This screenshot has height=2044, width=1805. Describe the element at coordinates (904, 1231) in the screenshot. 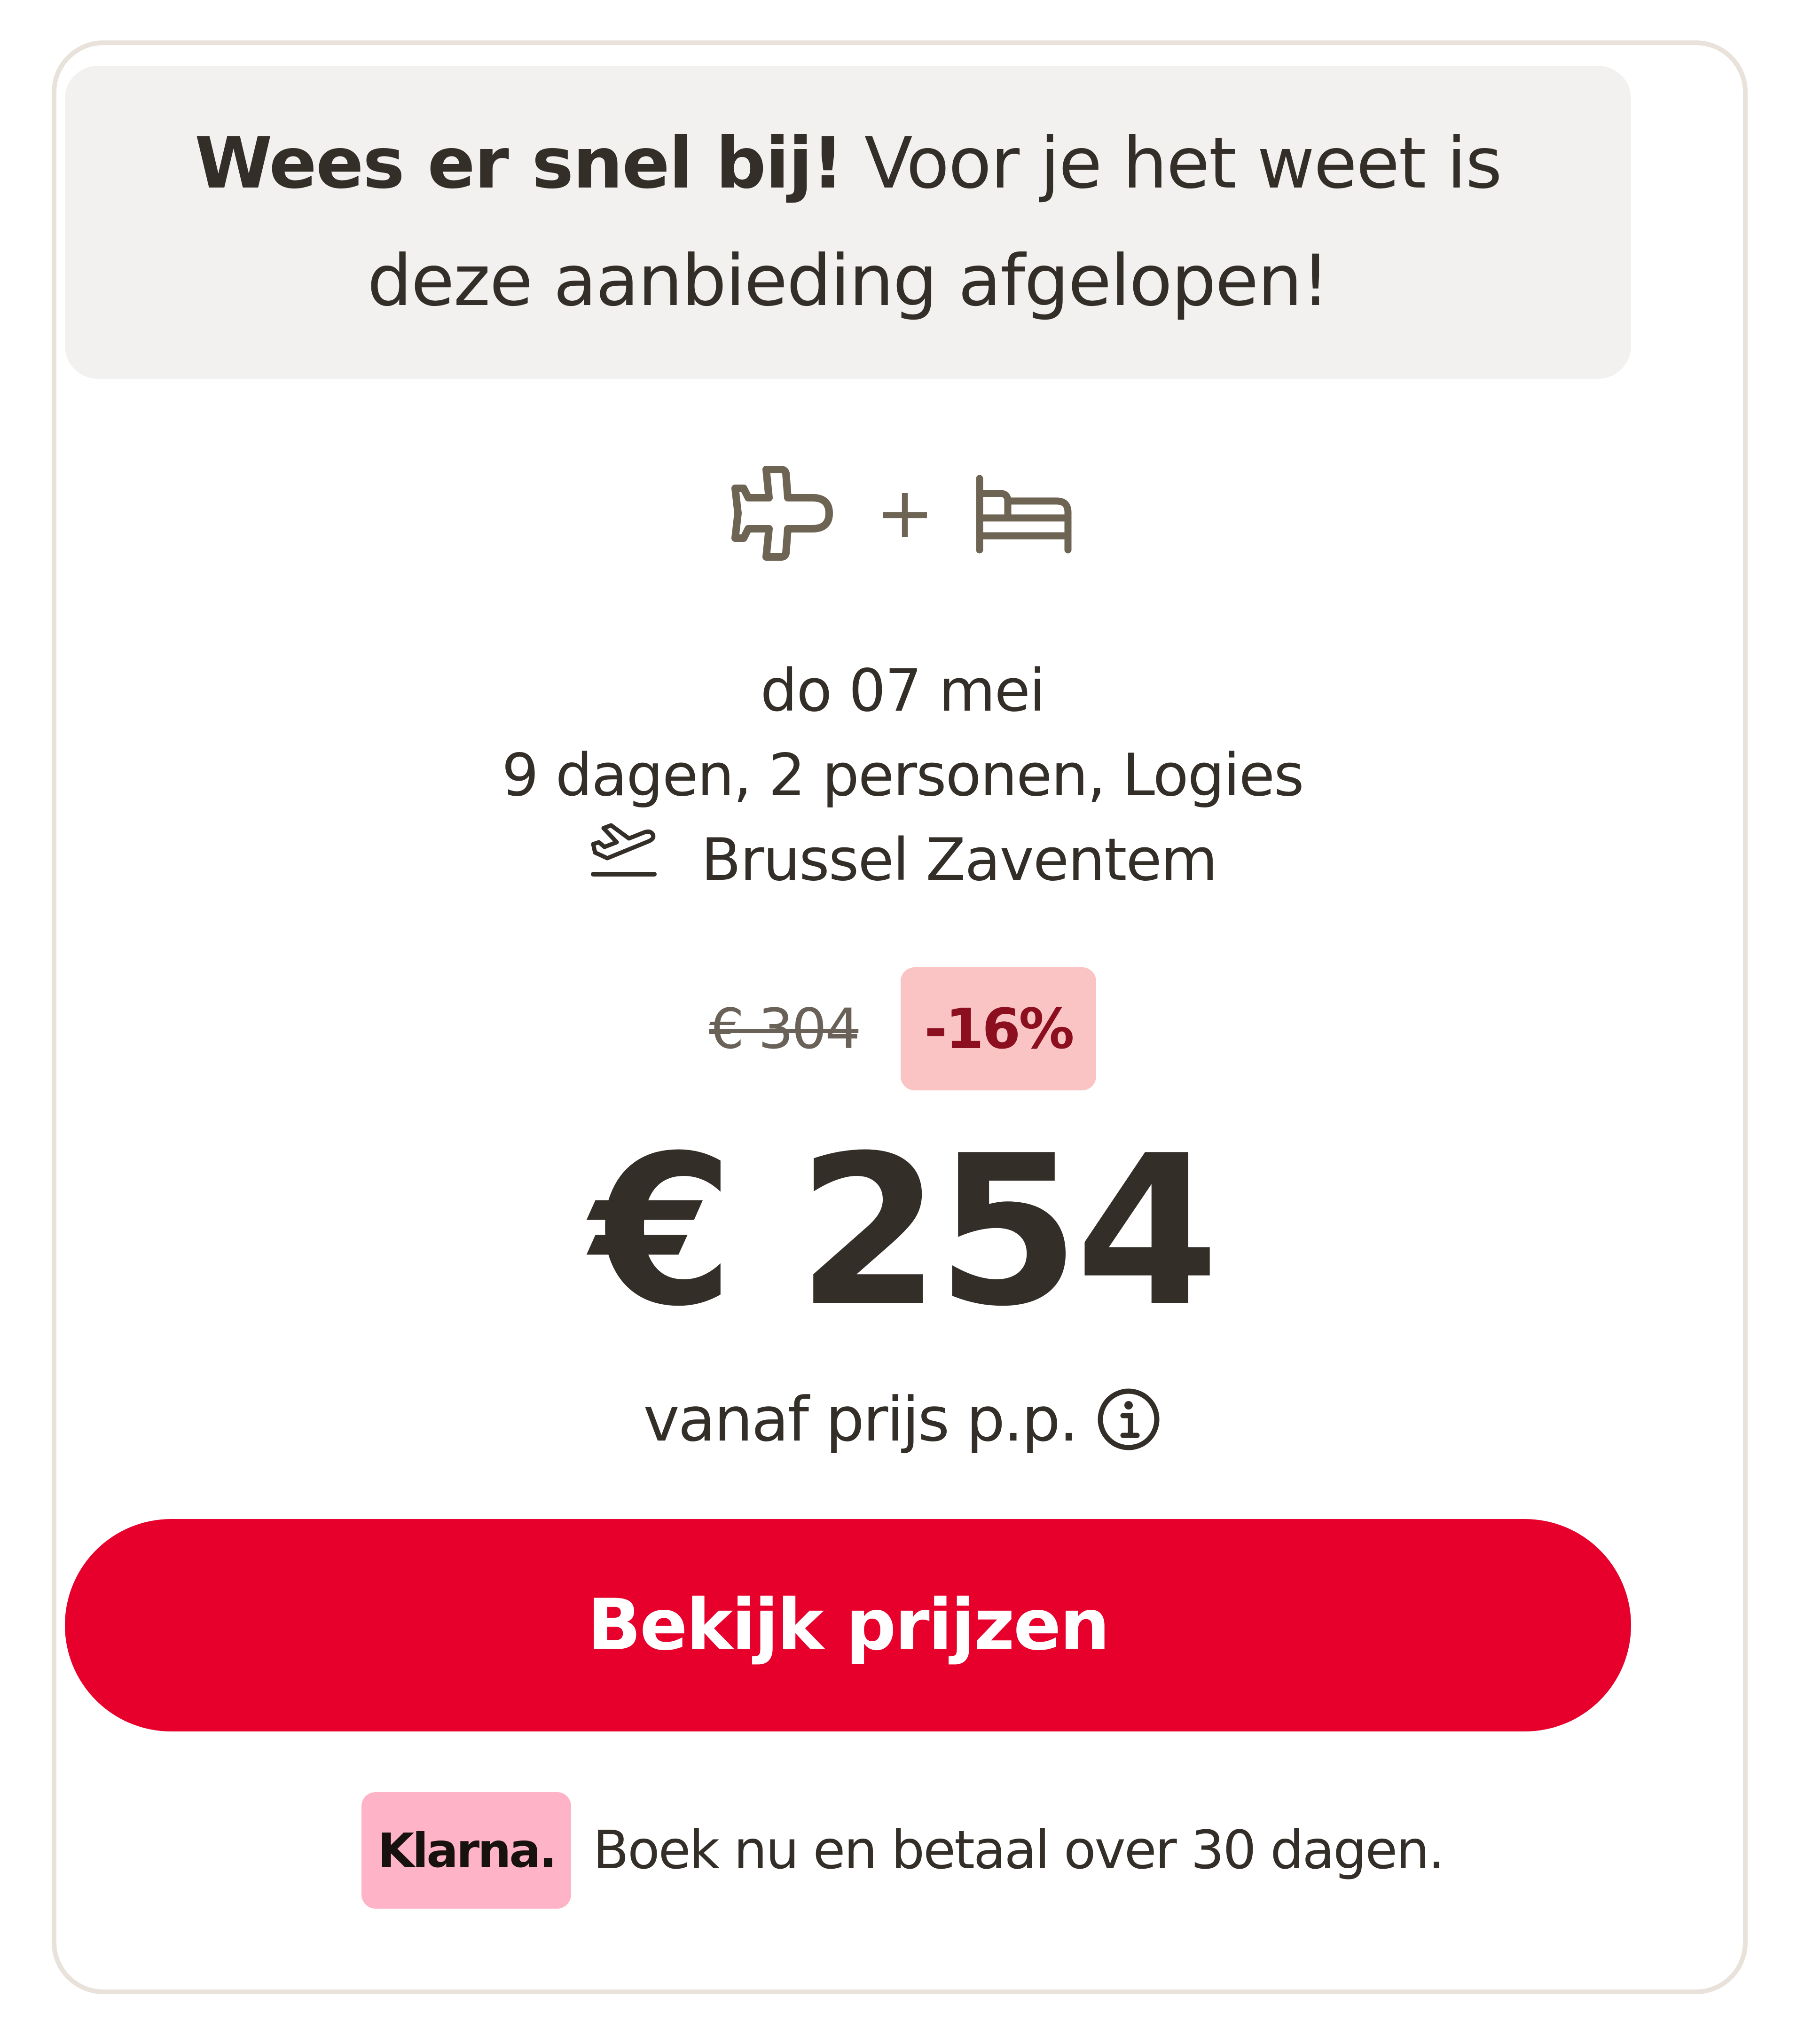

I see `current-price: € 254` at that location.